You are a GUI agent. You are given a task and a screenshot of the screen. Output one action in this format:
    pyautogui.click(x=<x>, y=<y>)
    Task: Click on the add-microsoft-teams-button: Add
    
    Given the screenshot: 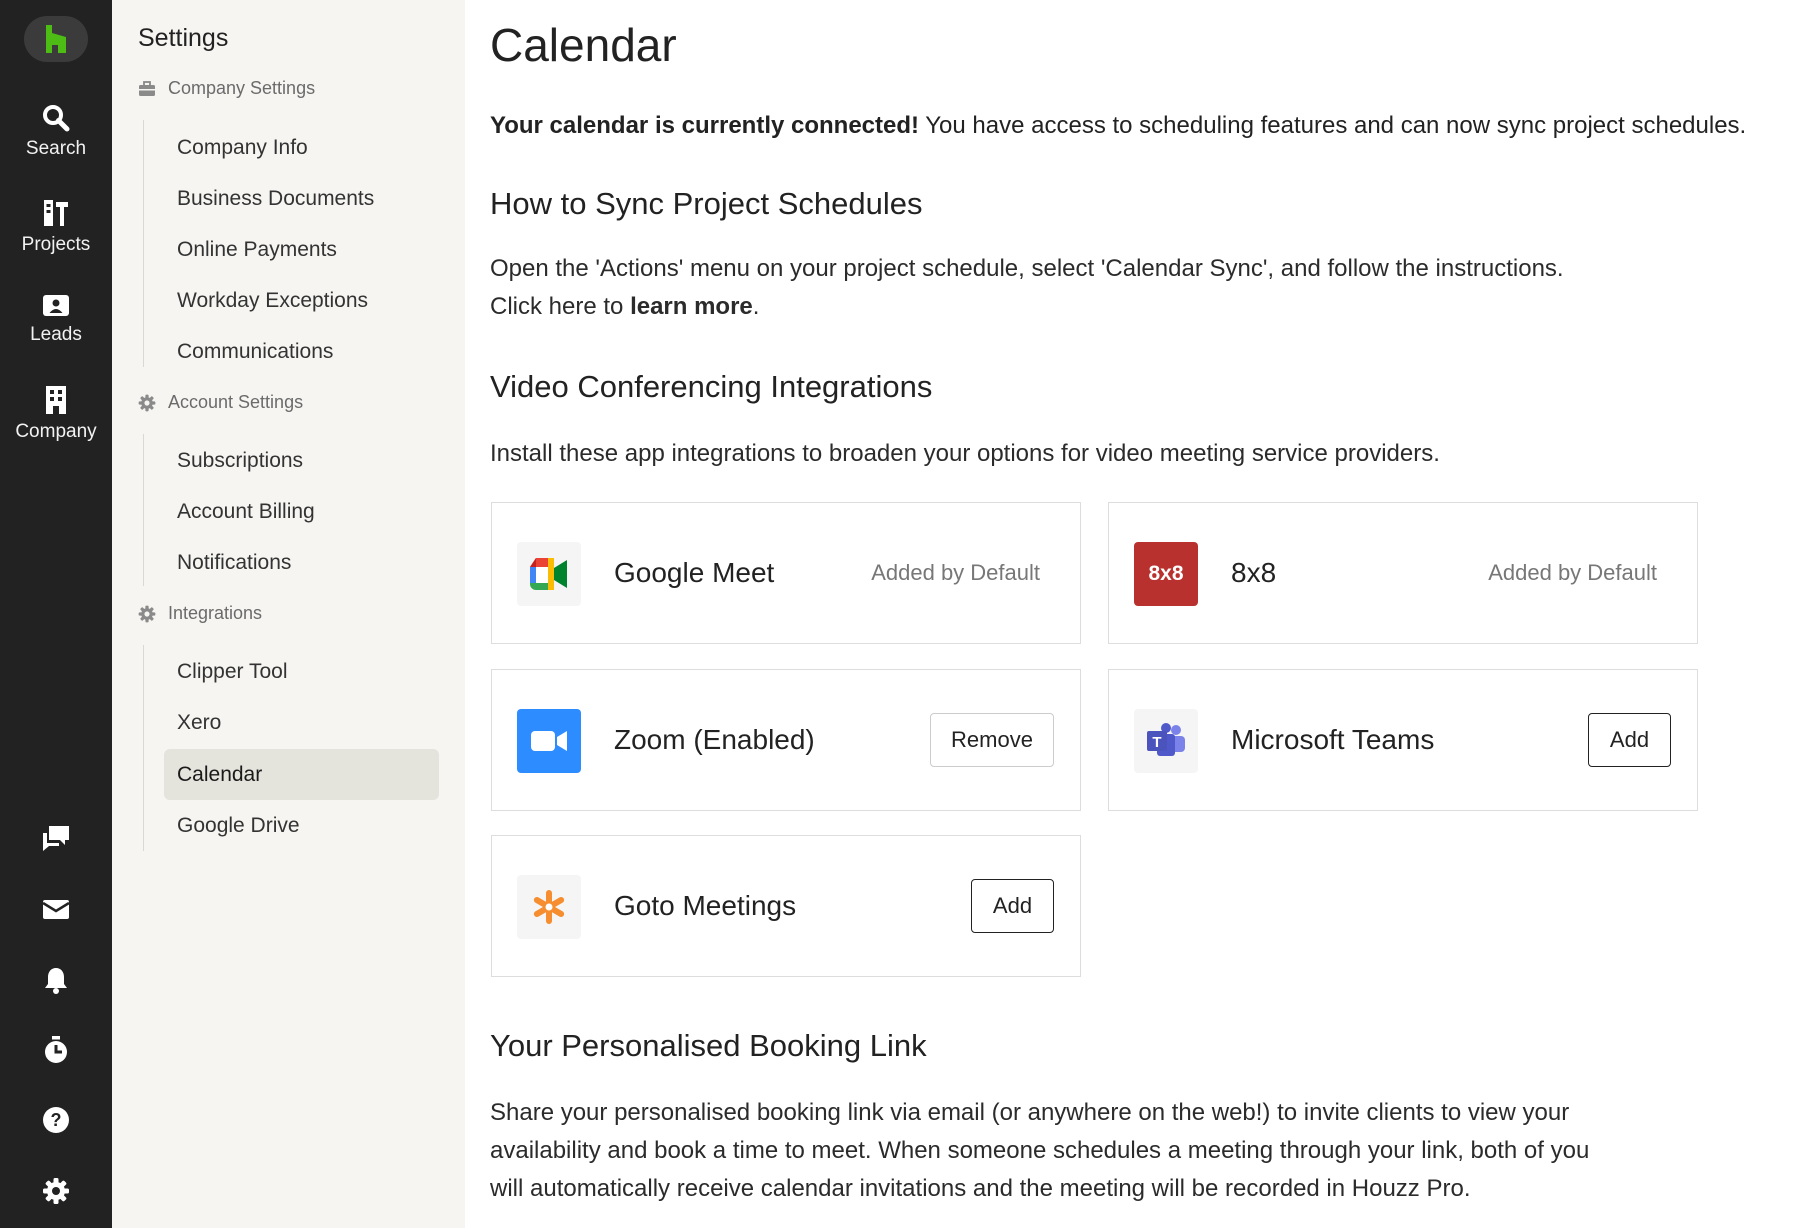 What is the action you would take?
    pyautogui.click(x=1629, y=740)
    